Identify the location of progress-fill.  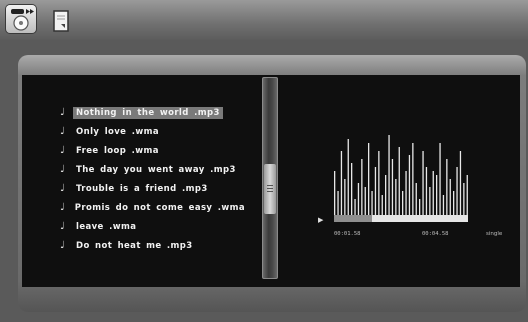
(353, 218).